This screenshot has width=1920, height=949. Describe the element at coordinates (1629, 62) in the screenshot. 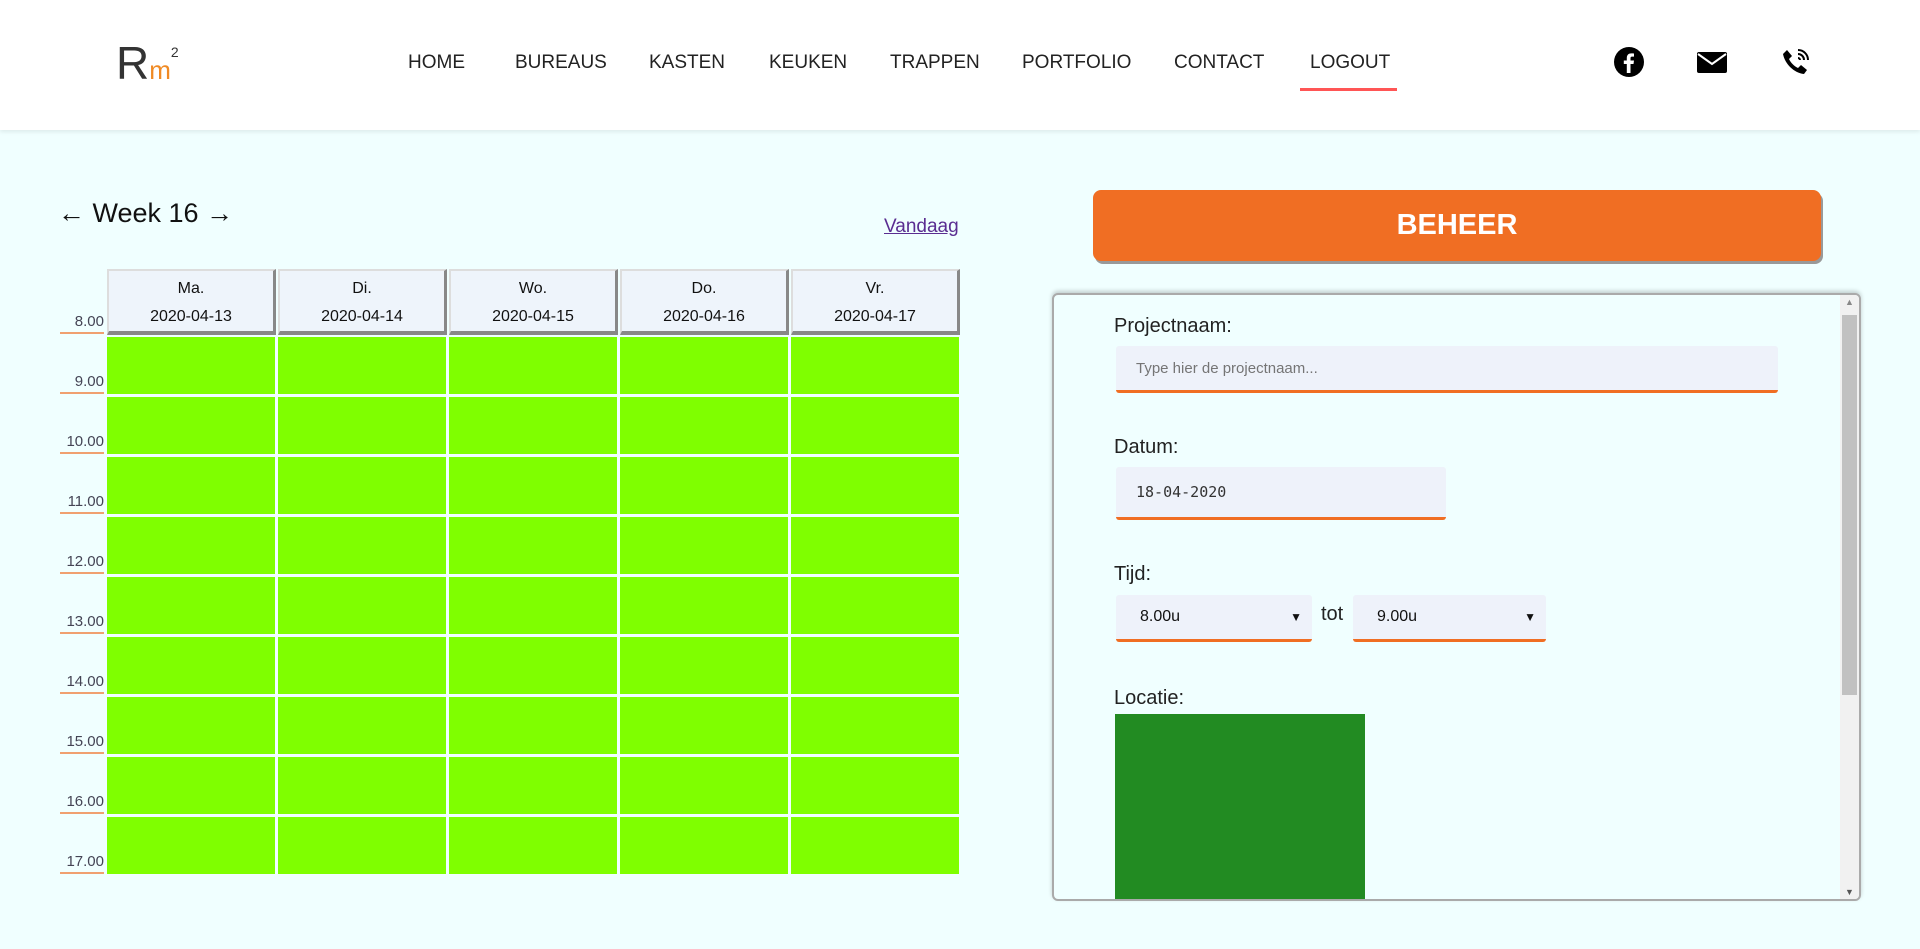

I see `facebook-icon` at that location.